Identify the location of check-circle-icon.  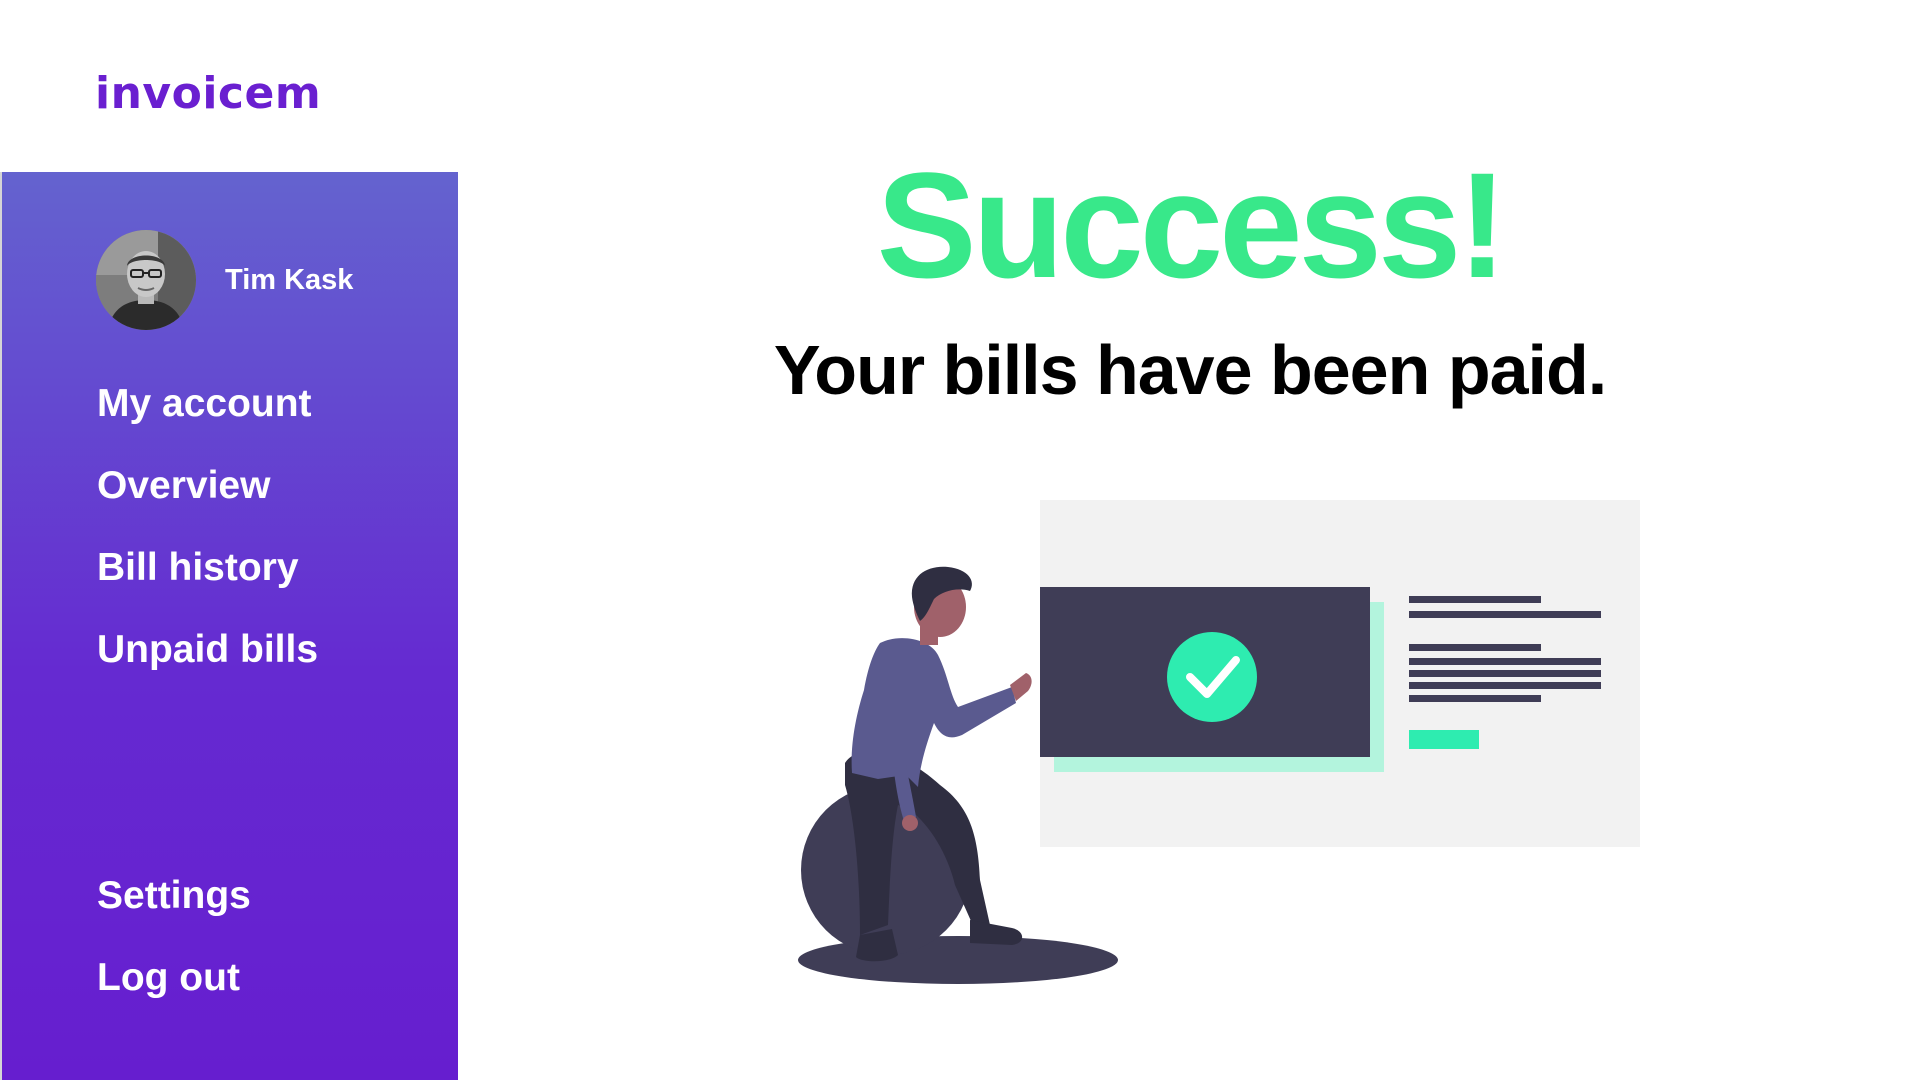
(1212, 677).